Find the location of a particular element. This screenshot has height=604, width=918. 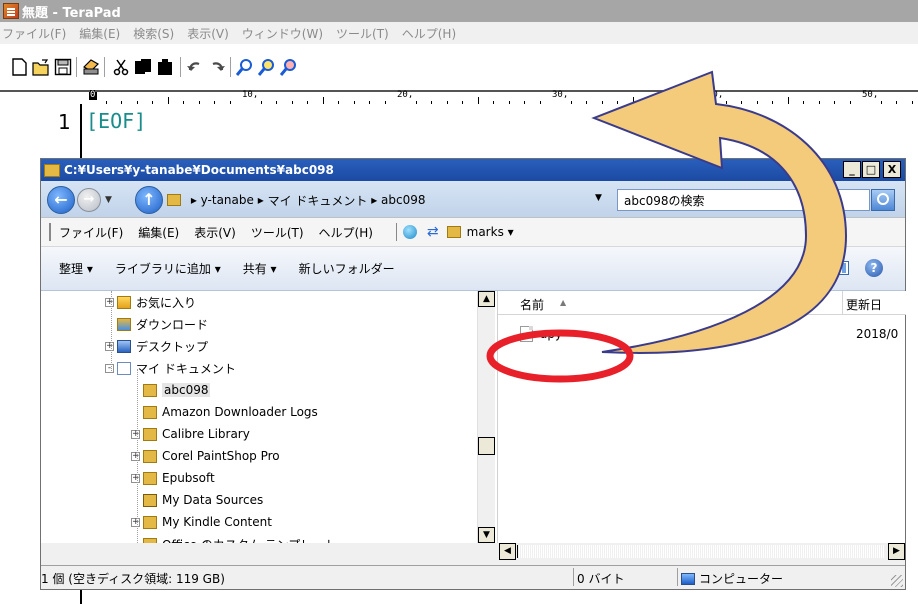

cut-icon is located at coordinates (121, 67).